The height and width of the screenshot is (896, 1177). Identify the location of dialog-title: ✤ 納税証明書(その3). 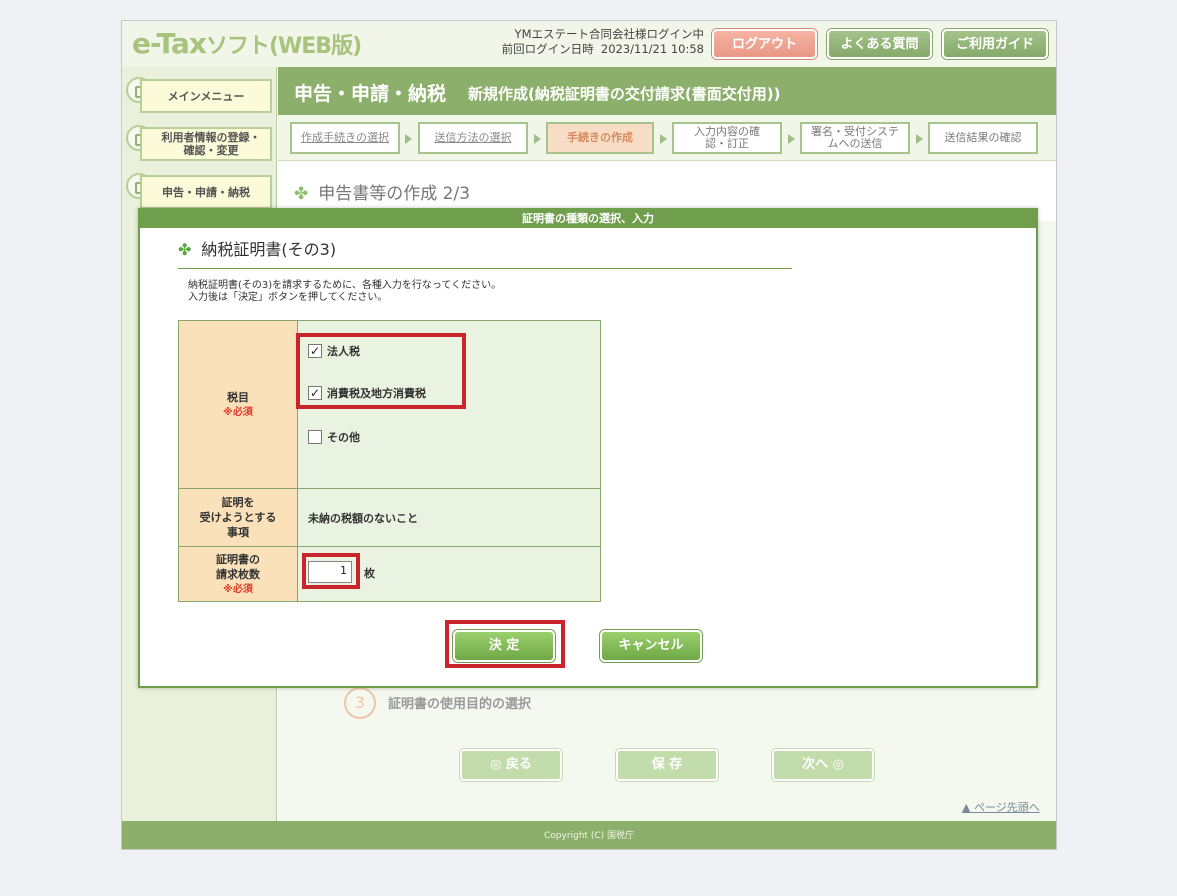
(257, 249).